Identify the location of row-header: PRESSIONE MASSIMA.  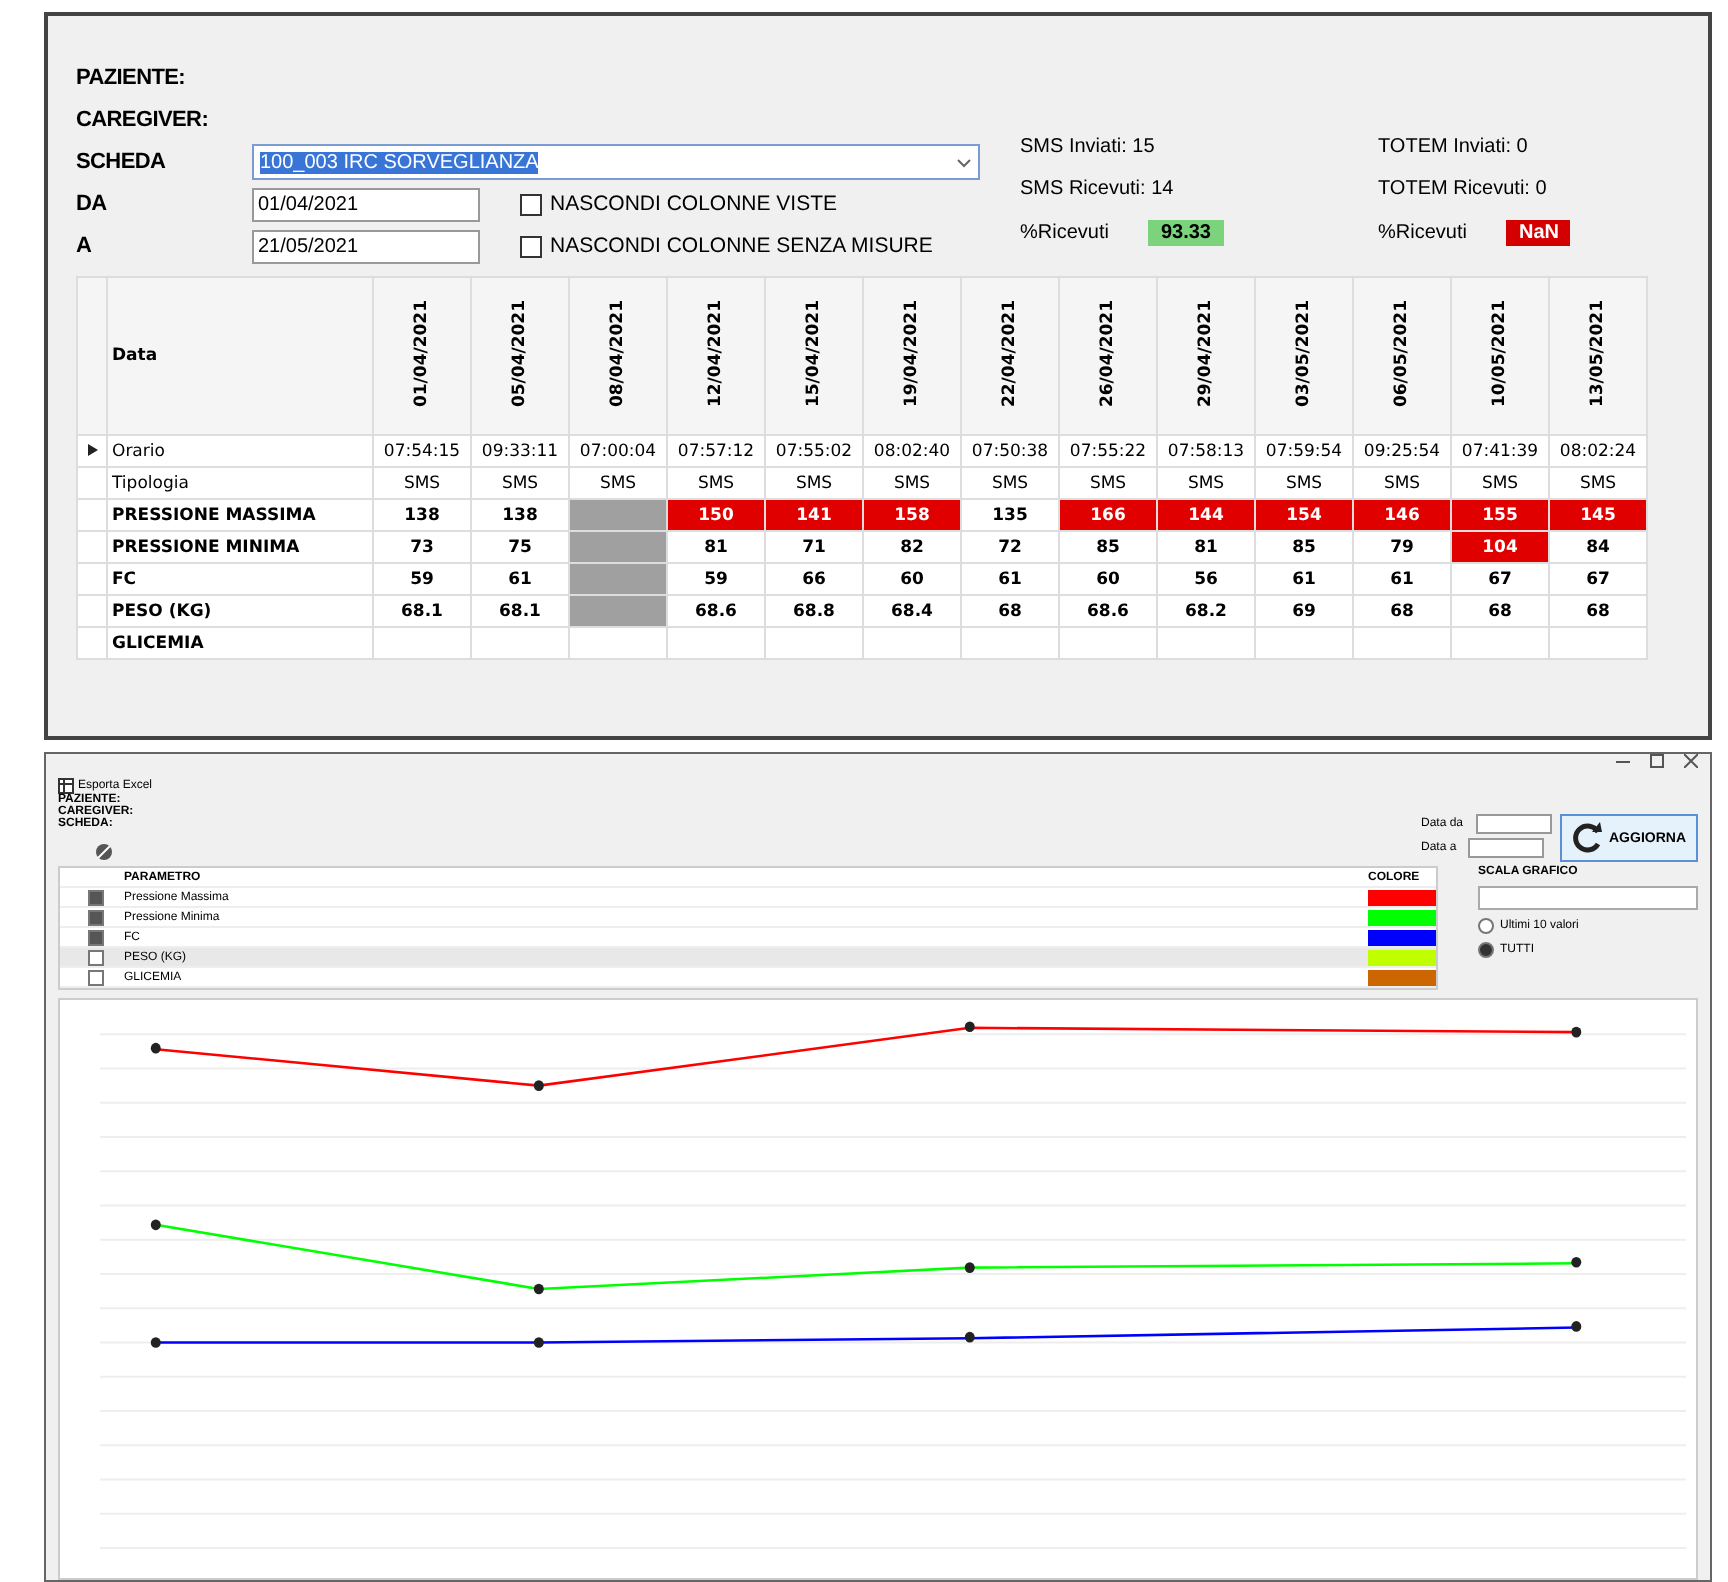
(240, 515).